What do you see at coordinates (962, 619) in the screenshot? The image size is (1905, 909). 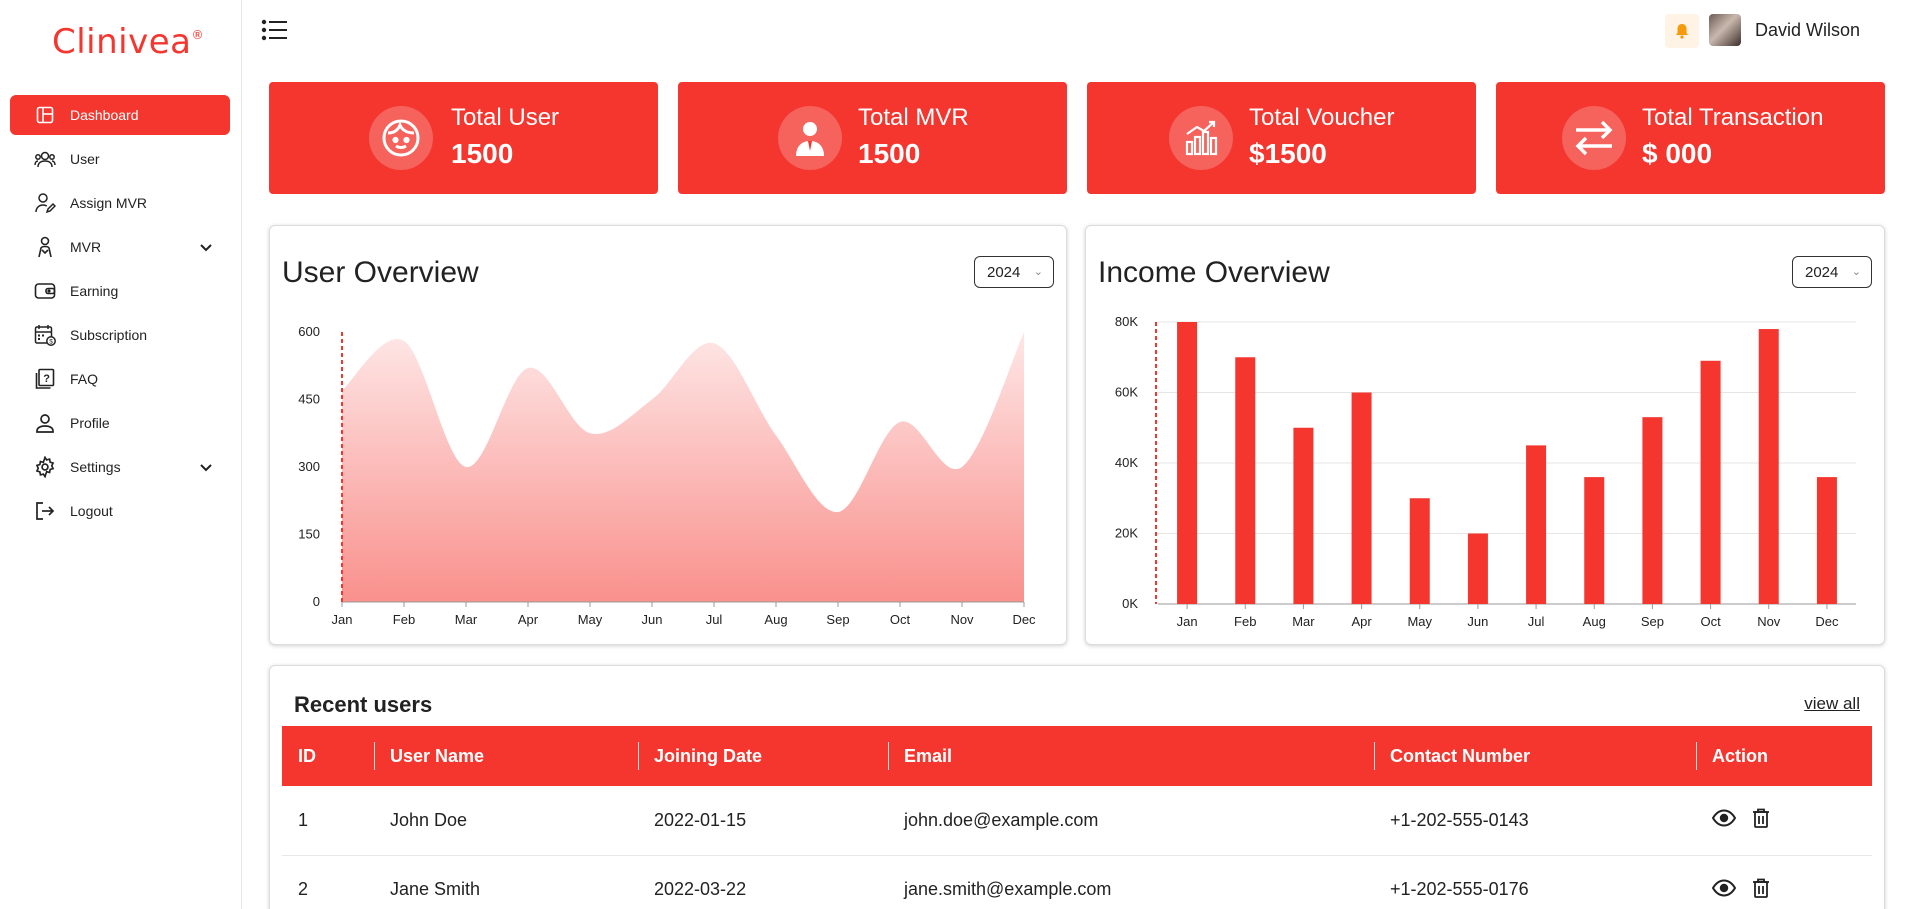 I see `x-tick-label: Nov` at bounding box center [962, 619].